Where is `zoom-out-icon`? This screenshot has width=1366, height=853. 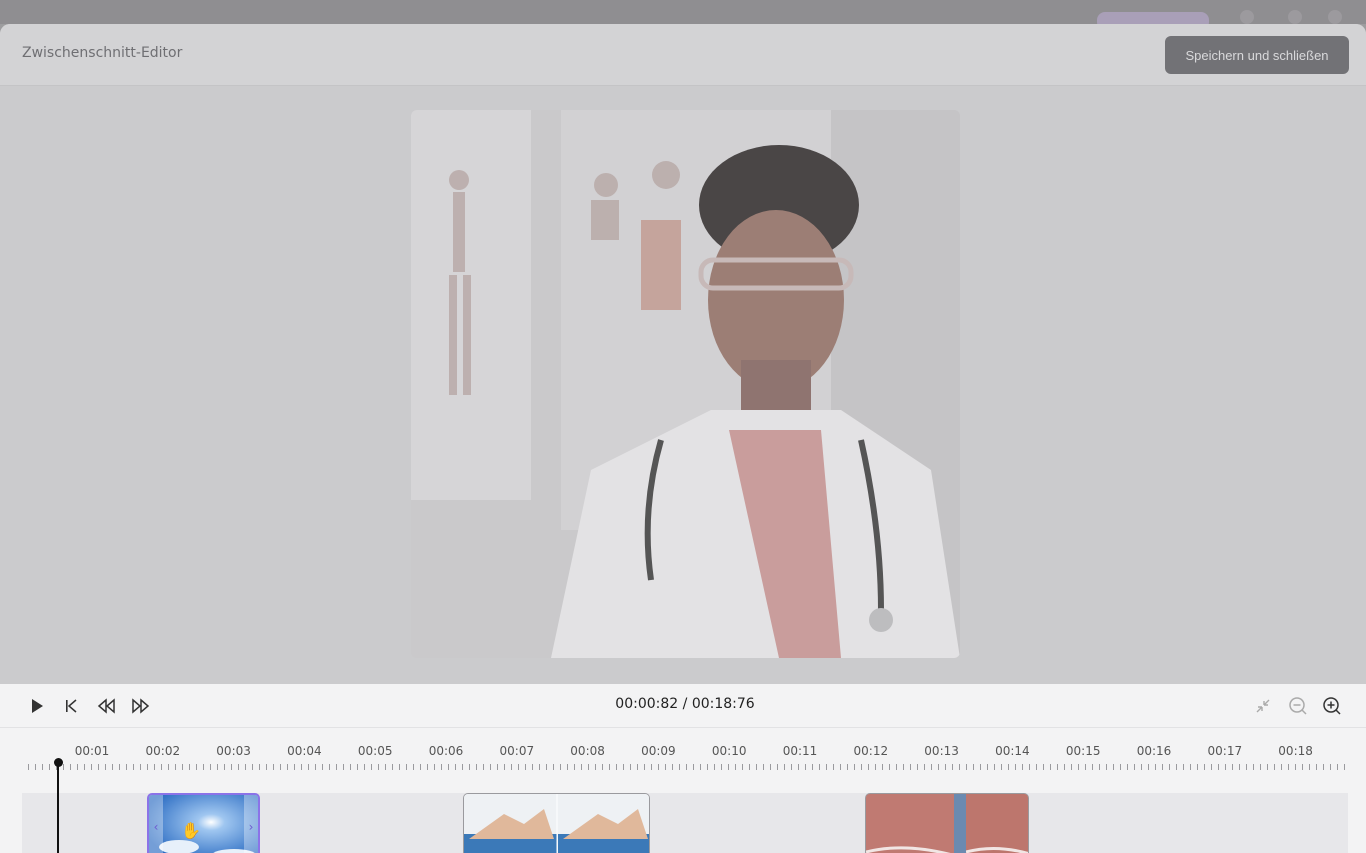 zoom-out-icon is located at coordinates (1298, 706).